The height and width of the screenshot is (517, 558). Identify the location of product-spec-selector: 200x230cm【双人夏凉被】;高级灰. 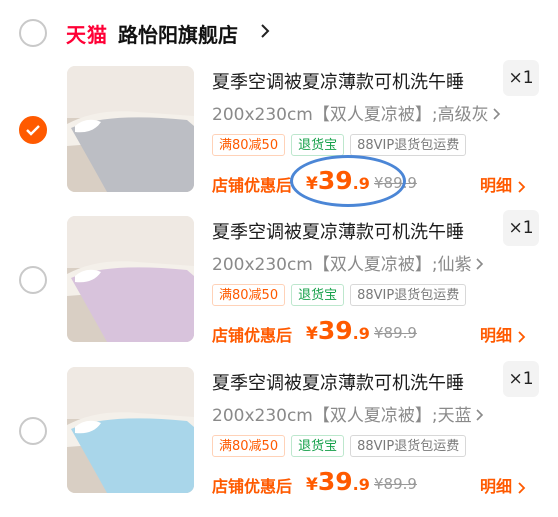
(356, 112).